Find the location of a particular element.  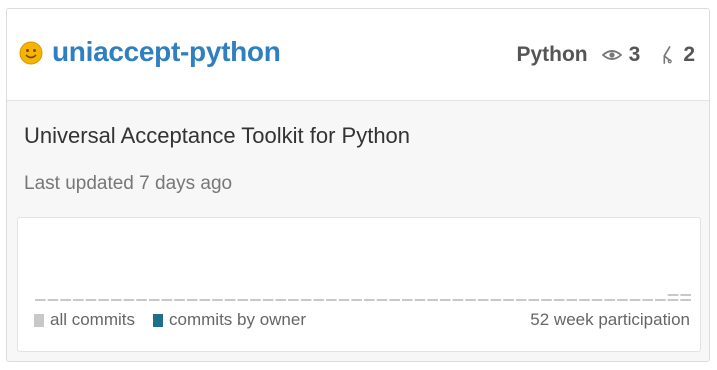

participation-legend: all commits commits by owner is located at coordinates (179, 320).